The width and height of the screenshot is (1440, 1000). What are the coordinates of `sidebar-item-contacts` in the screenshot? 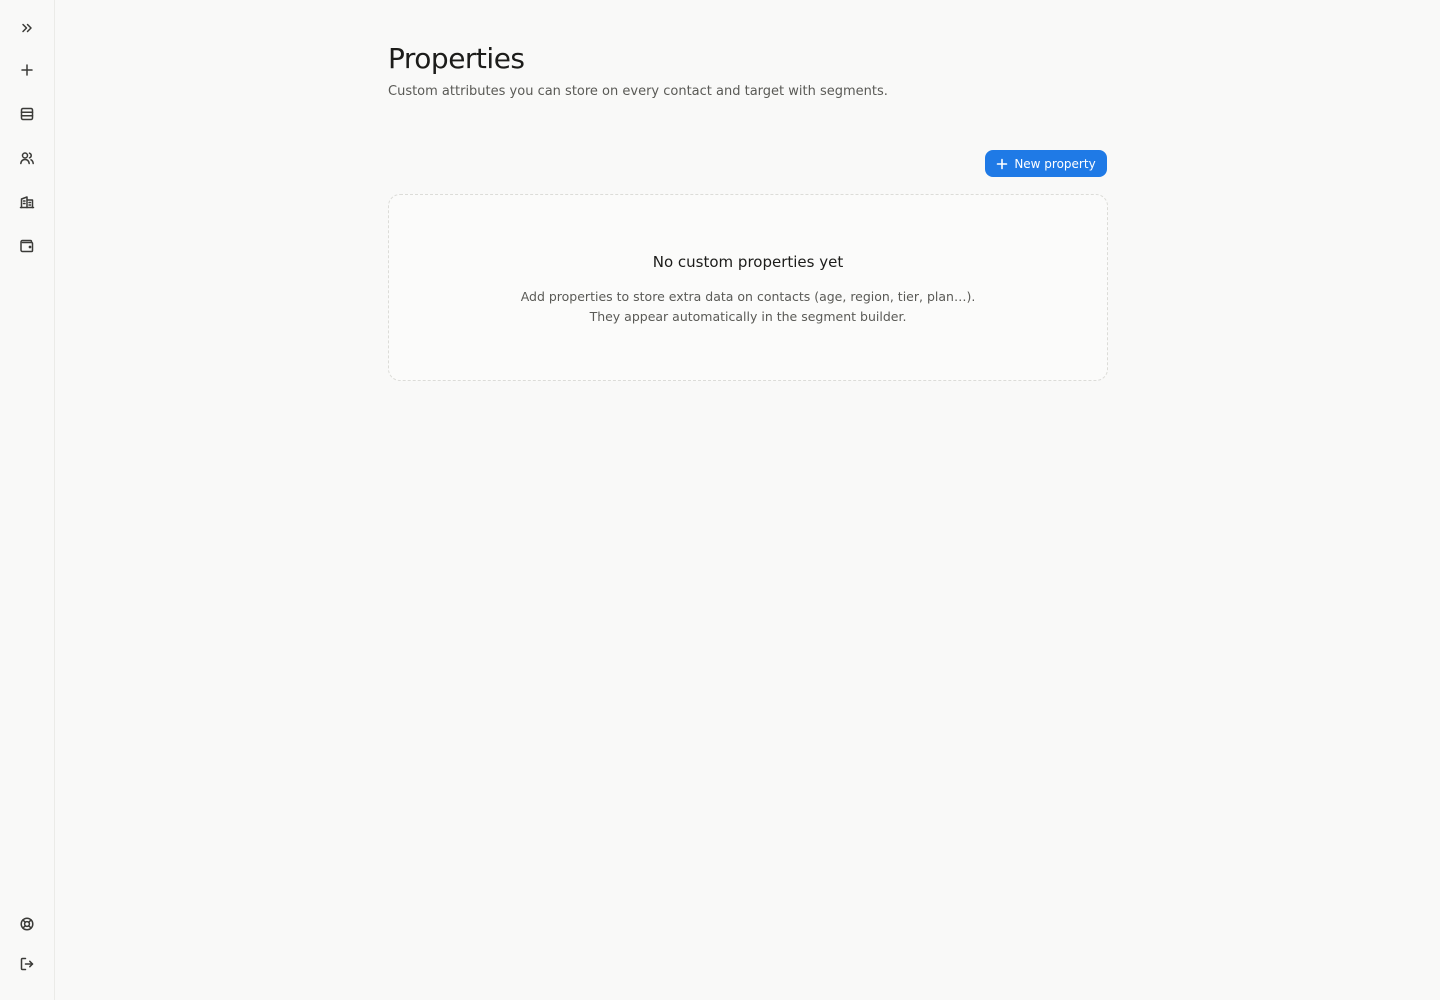 It's located at (27, 158).